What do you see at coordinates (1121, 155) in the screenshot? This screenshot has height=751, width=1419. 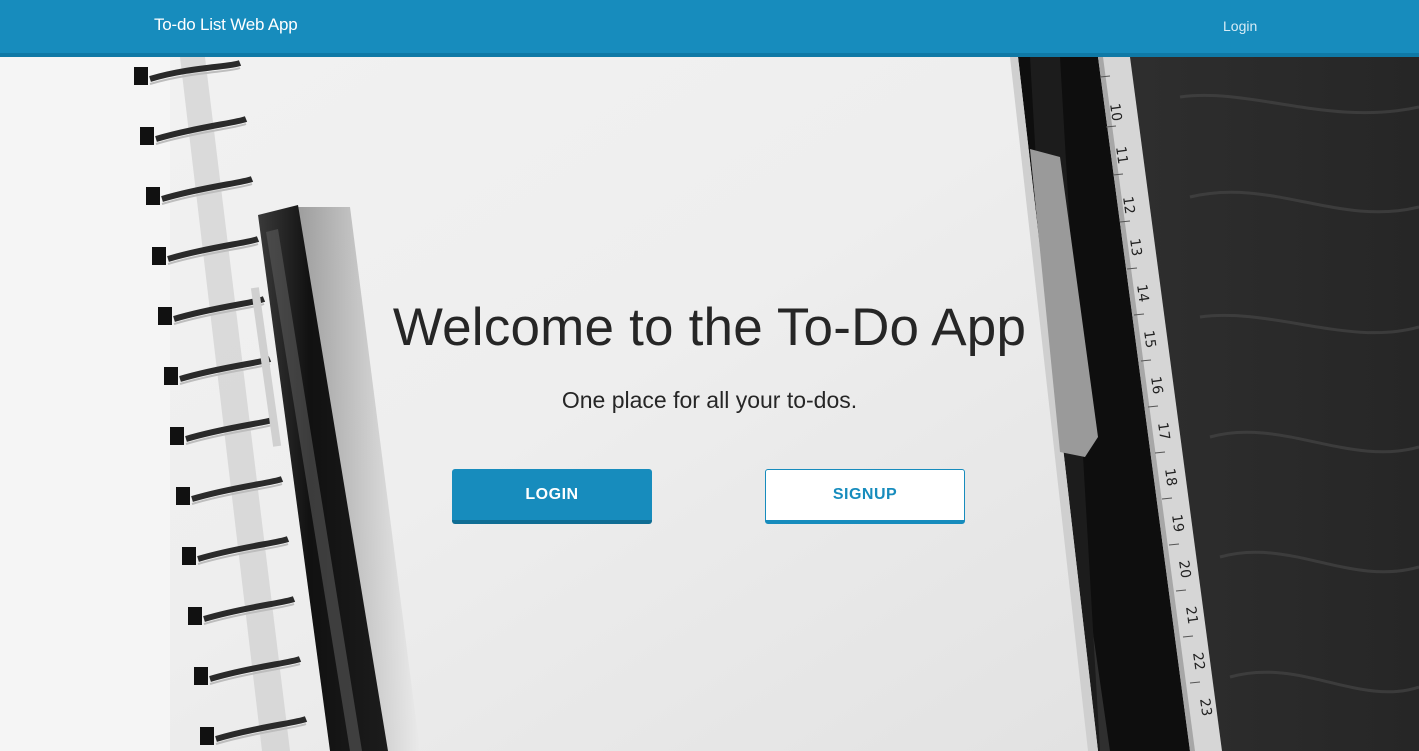 I see `ruler-number-11: 11` at bounding box center [1121, 155].